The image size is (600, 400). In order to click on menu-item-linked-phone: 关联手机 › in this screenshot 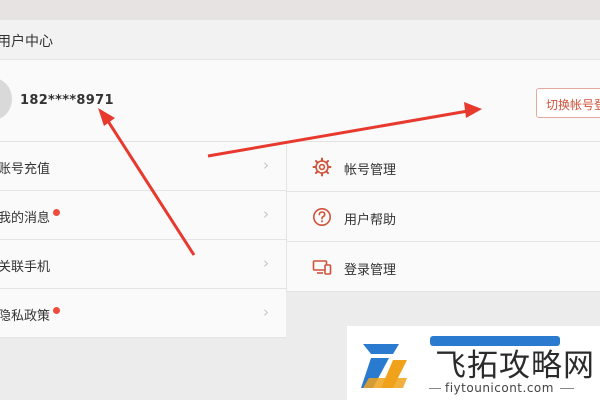, I will do `click(143, 264)`.